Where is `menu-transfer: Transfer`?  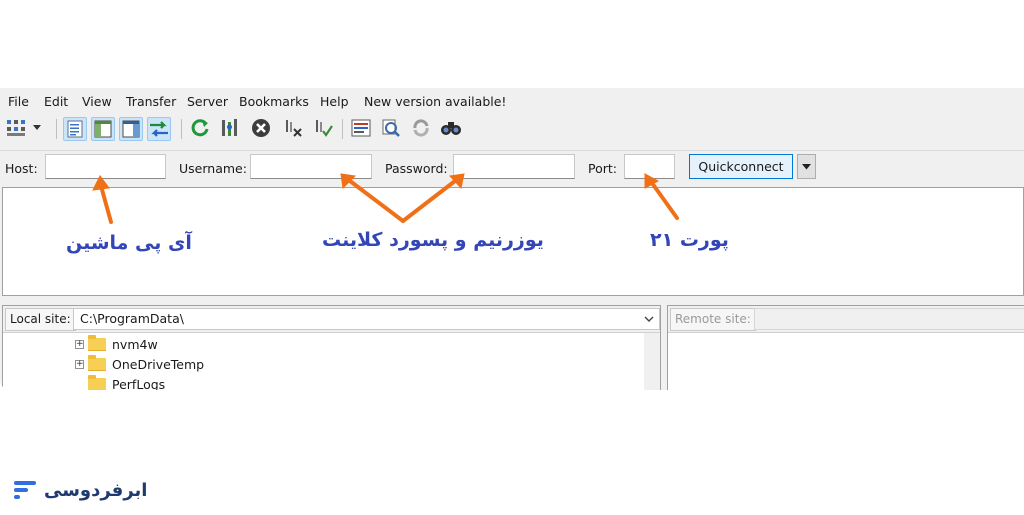 menu-transfer: Transfer is located at coordinates (151, 101).